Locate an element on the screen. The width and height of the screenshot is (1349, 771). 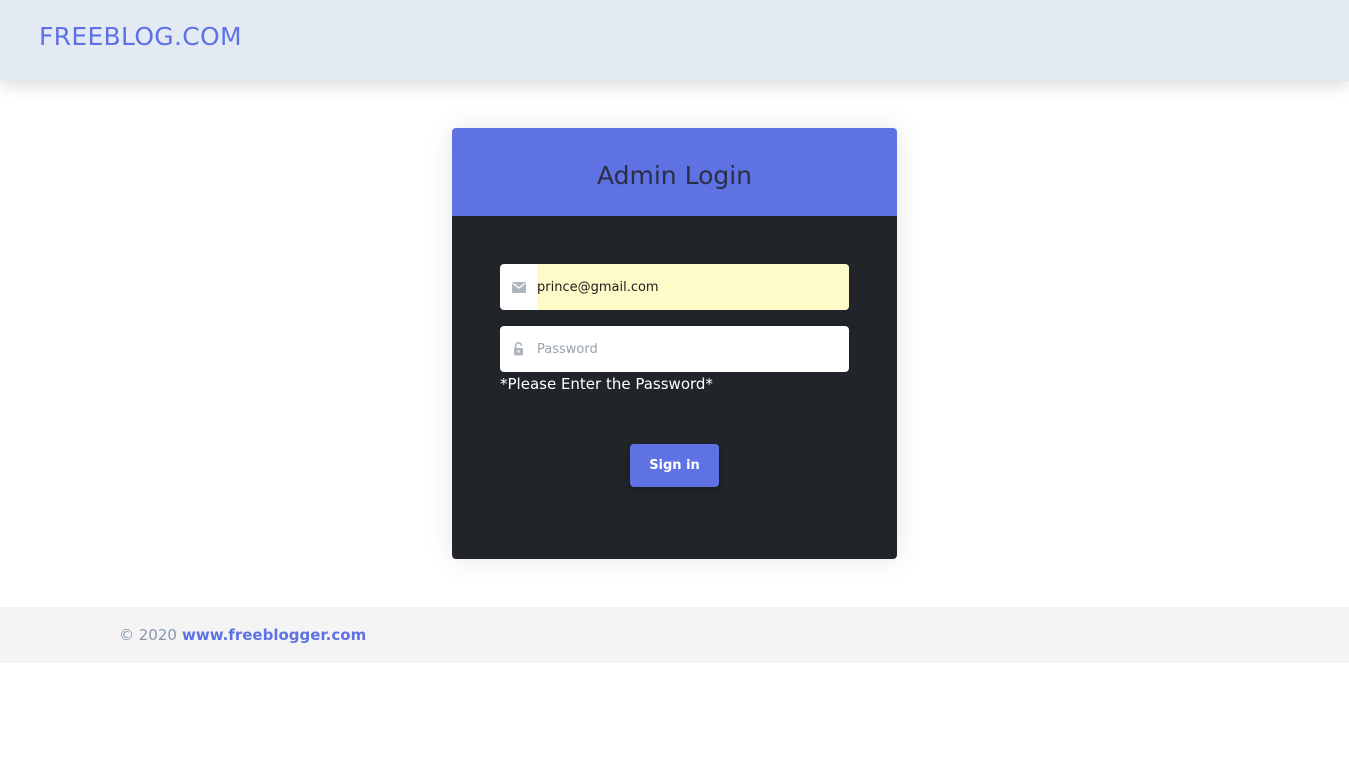
sign-in-button: Sign in is located at coordinates (674, 465).